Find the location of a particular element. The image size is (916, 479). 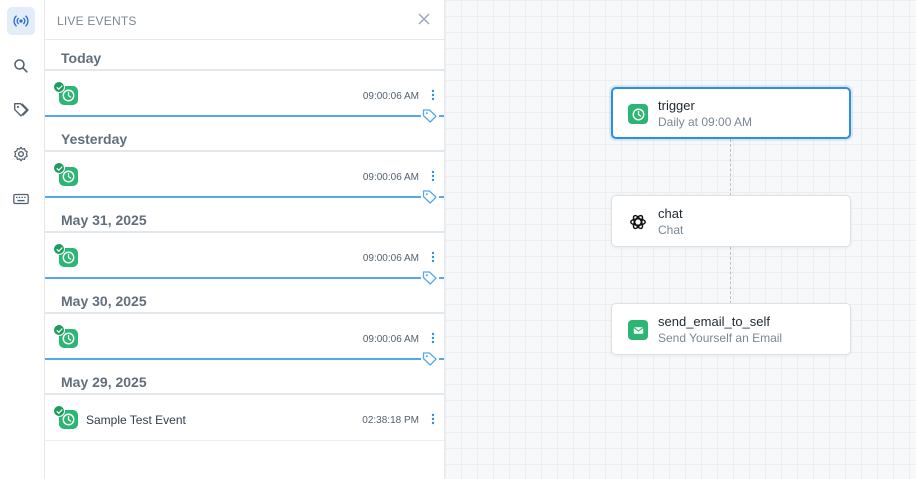

node-subtitle: Daily at 09:00 AM is located at coordinates (705, 122).